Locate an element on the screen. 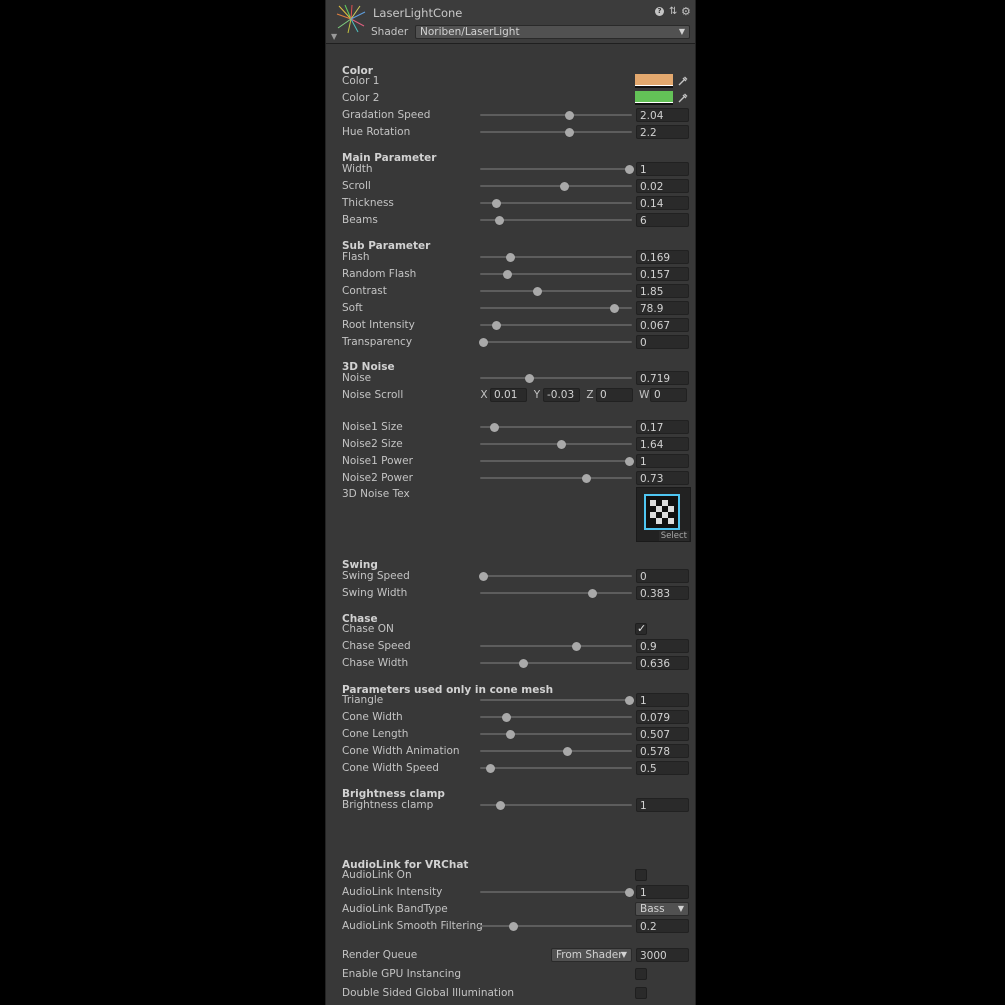 Image resolution: width=1005 pixels, height=1005 pixels. help-icon: ? is located at coordinates (659, 11).